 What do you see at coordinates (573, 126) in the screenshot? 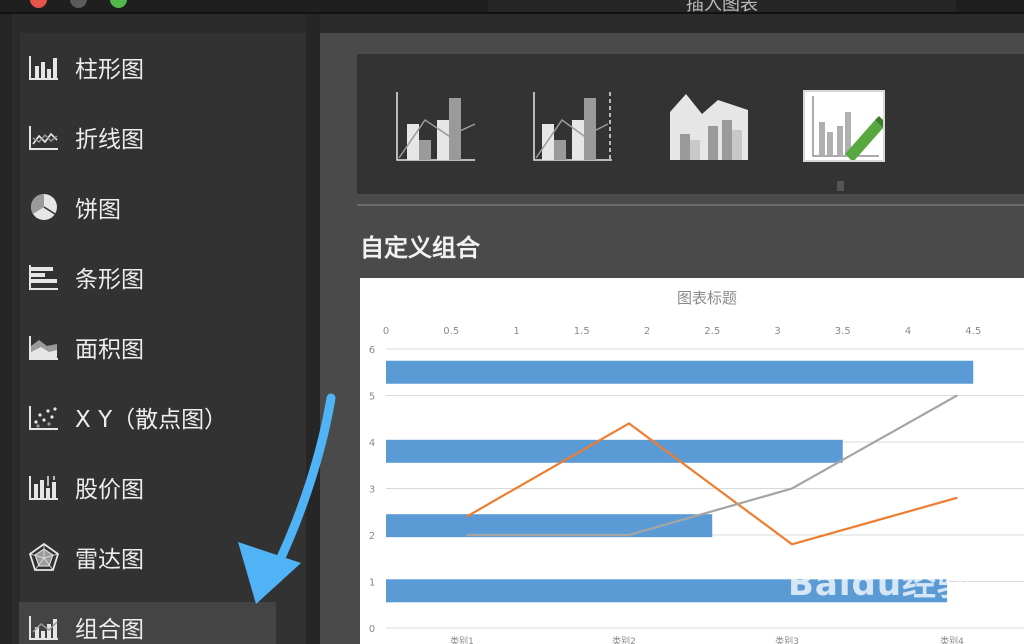
I see `clustered-column-line-secondary-axis-icon` at bounding box center [573, 126].